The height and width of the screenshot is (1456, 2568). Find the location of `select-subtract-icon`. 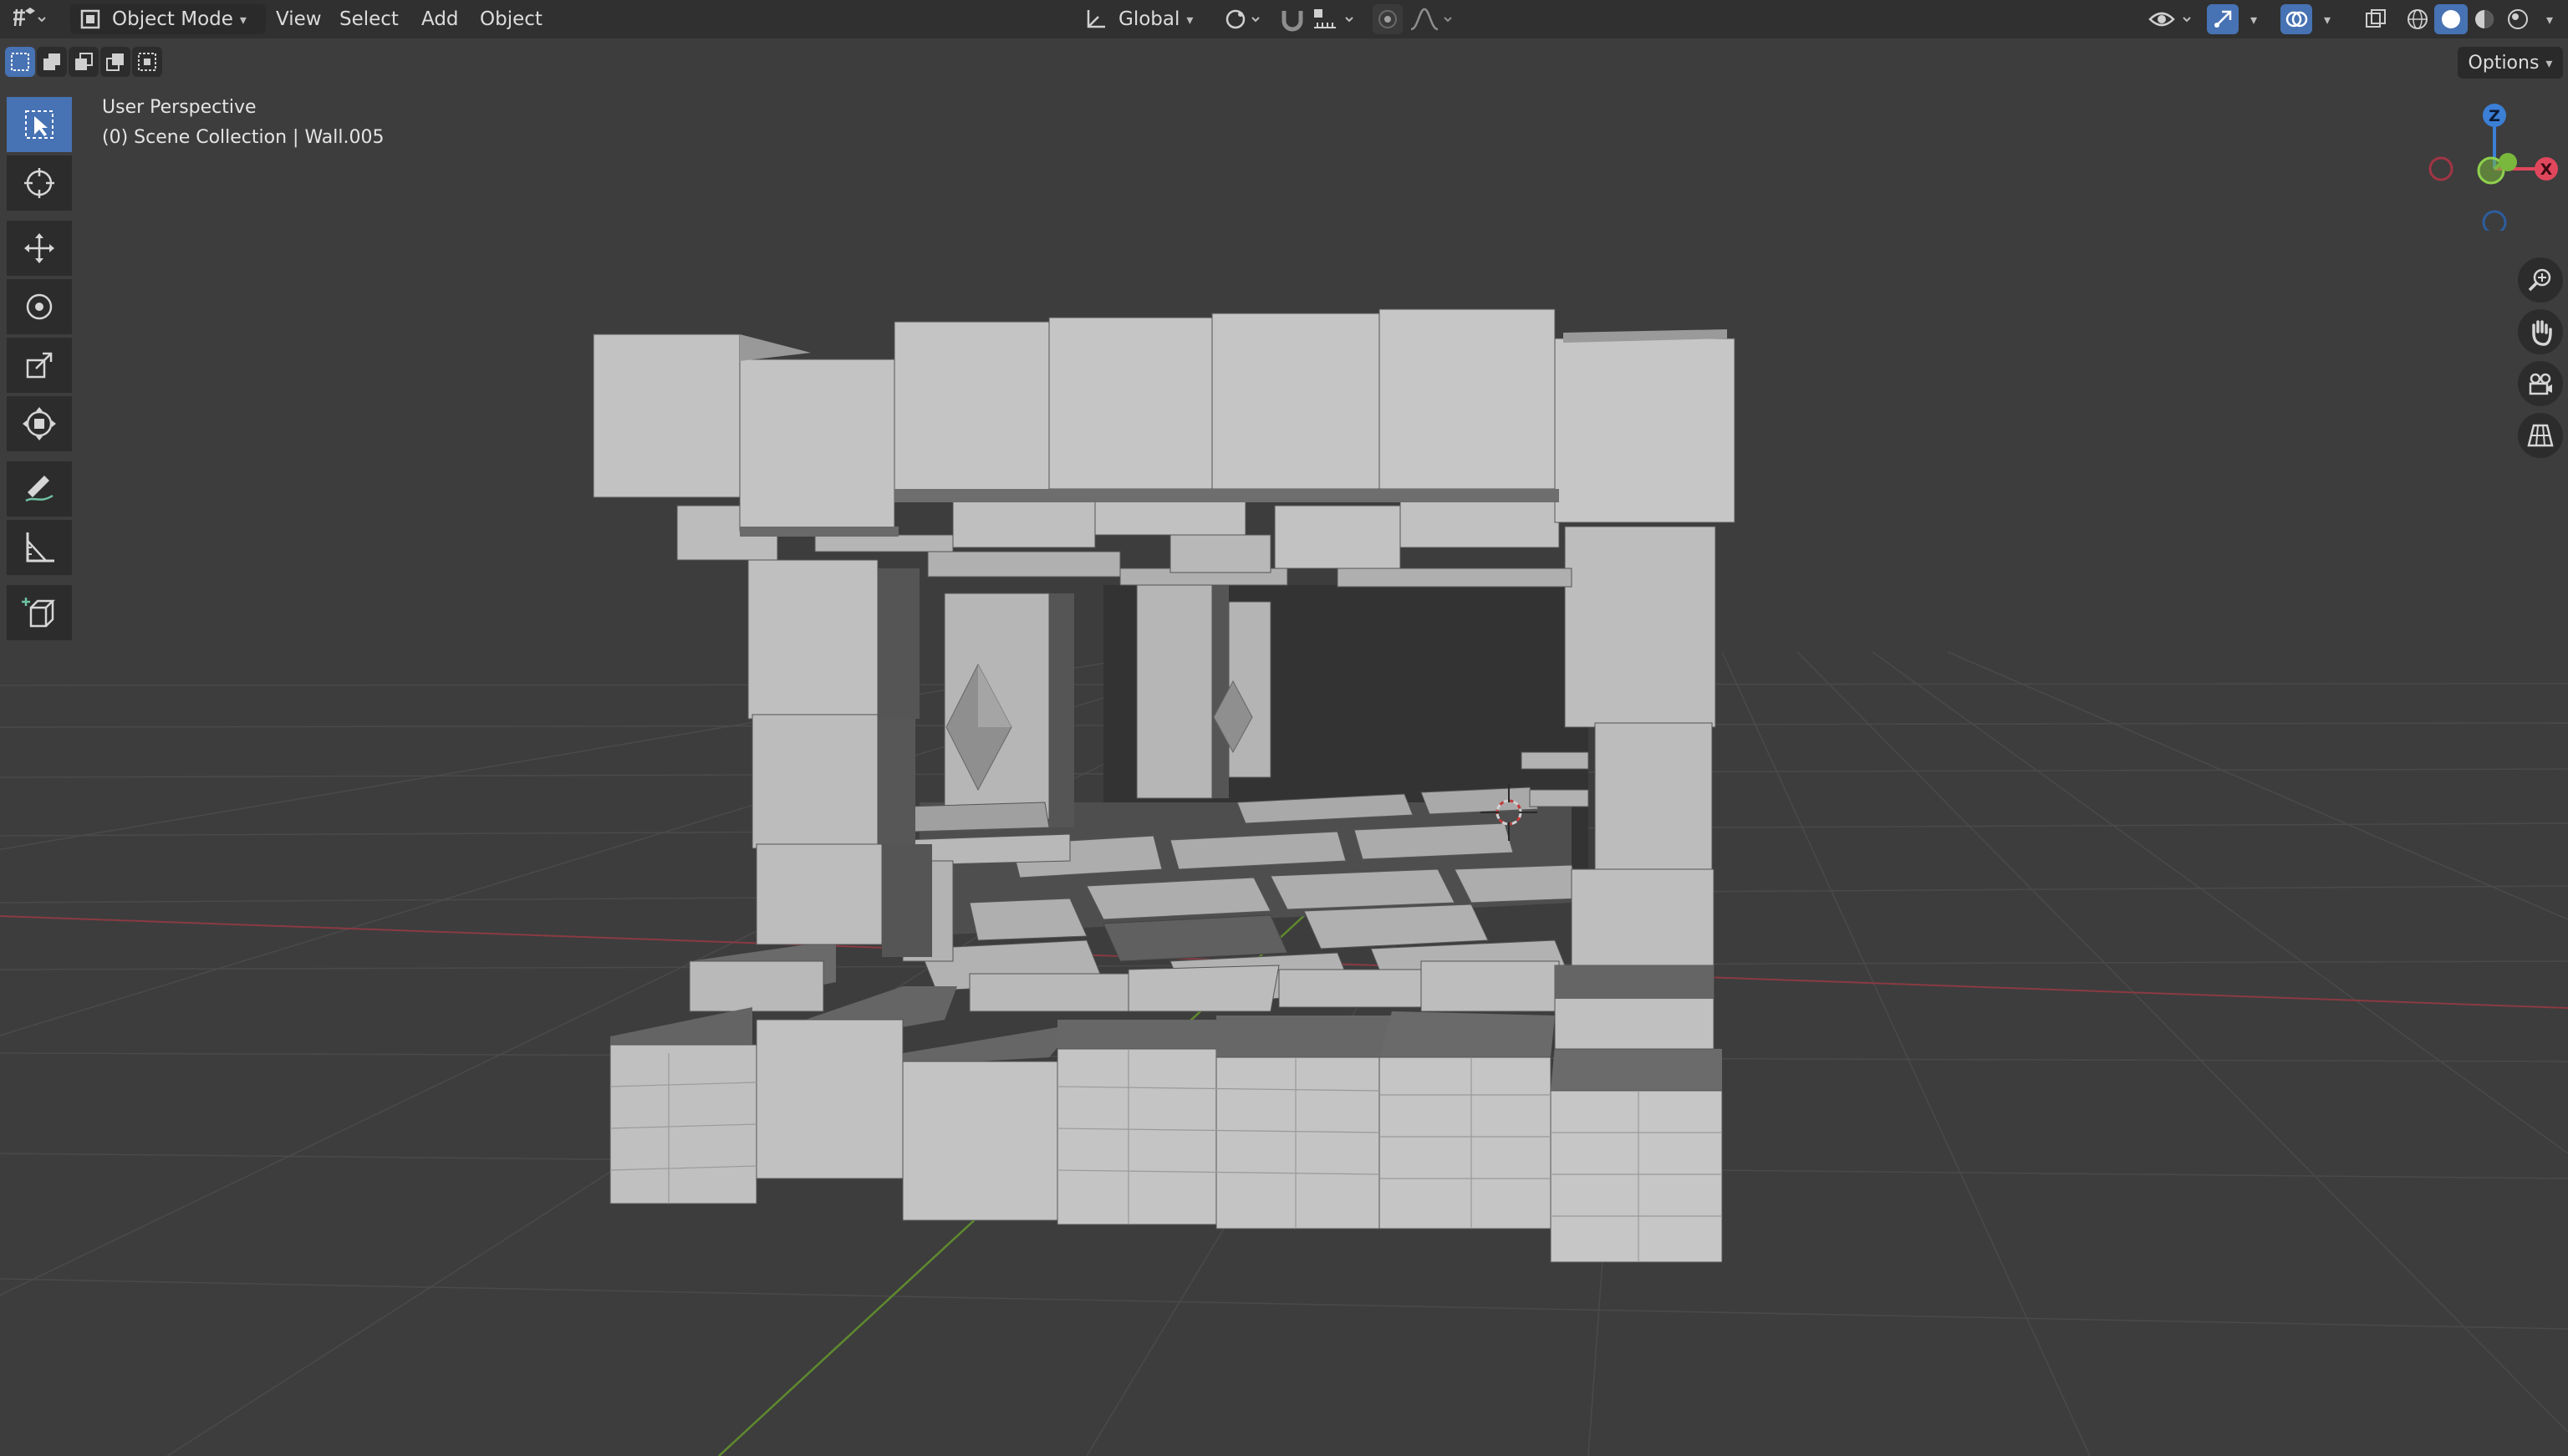

select-subtract-icon is located at coordinates (84, 61).